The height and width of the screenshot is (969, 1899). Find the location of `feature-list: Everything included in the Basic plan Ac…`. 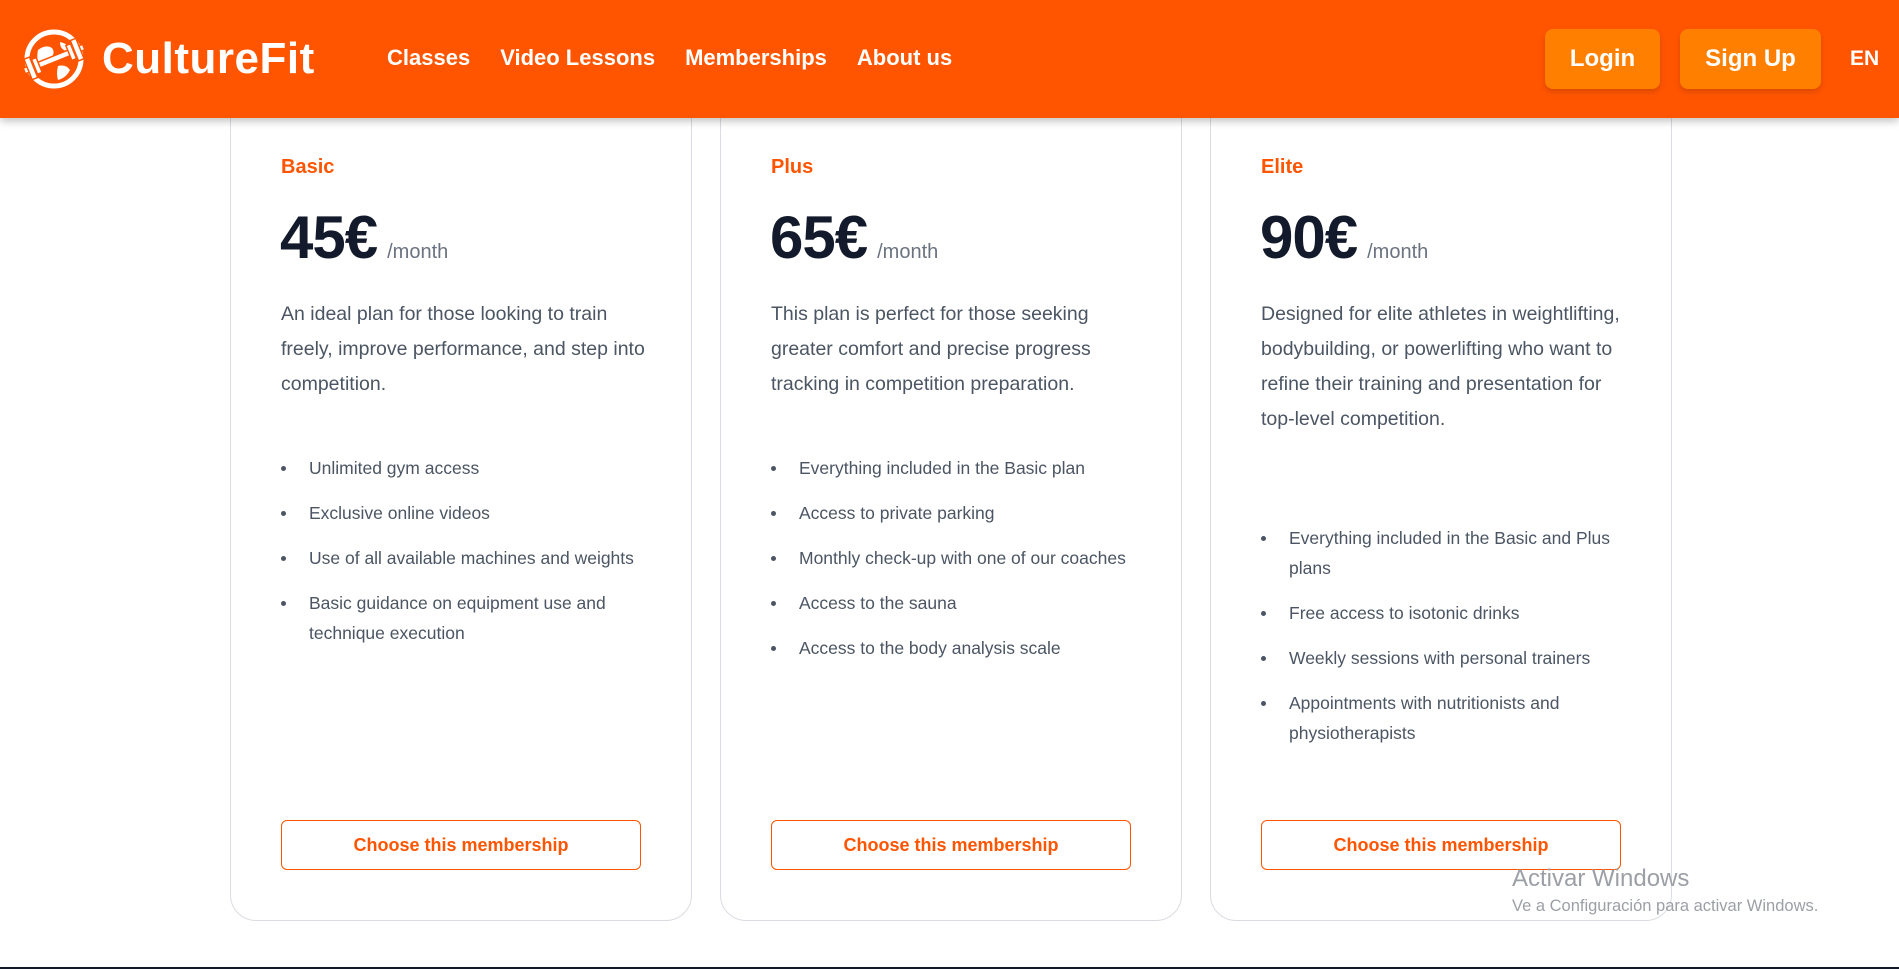

feature-list: Everything included in the Basic plan Ac… is located at coordinates (957, 565).